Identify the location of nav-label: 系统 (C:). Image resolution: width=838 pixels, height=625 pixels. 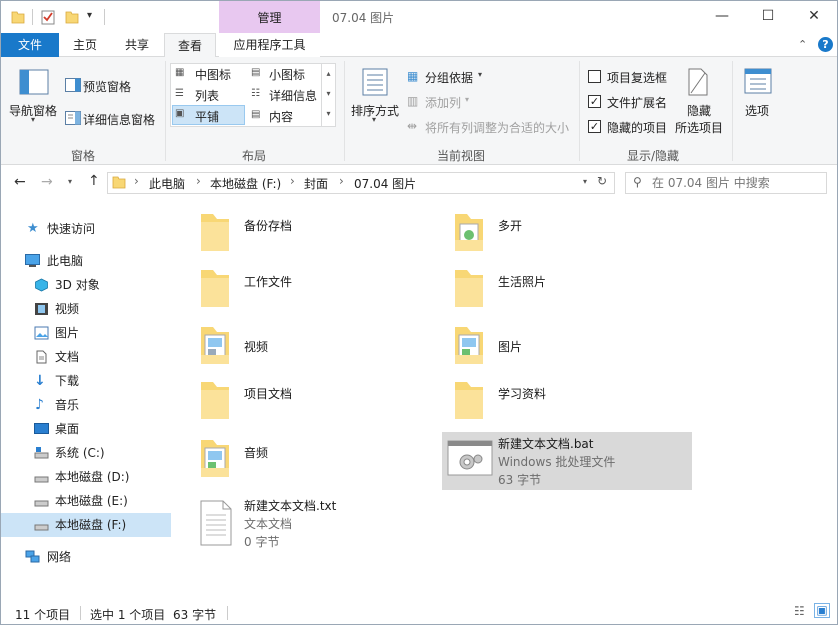
(80, 453).